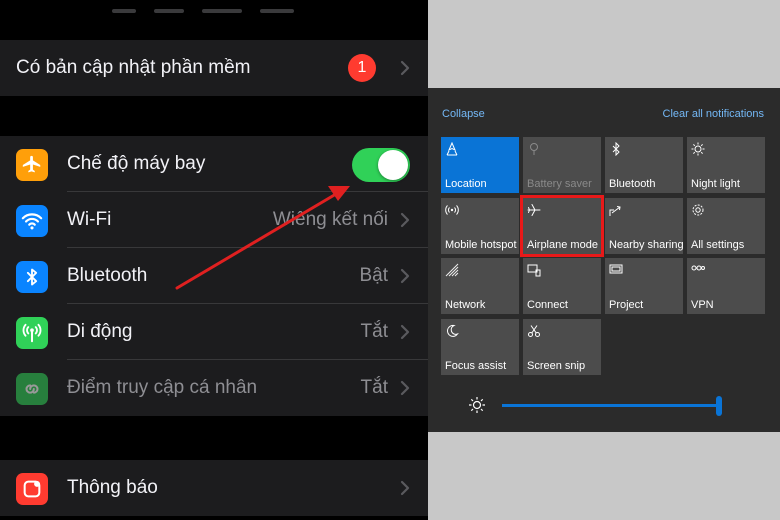  Describe the element at coordinates (726, 226) in the screenshot. I see `quick-action-all-settings: All settings` at that location.